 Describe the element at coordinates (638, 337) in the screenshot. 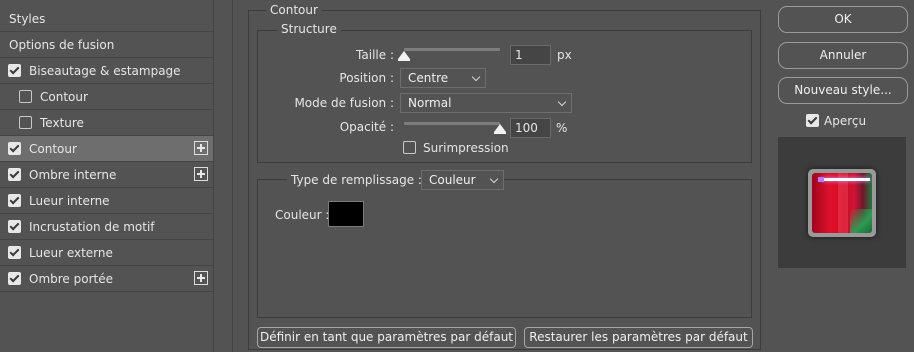

I see `reset-default-button: Restaurer les paramètres par défaut` at that location.